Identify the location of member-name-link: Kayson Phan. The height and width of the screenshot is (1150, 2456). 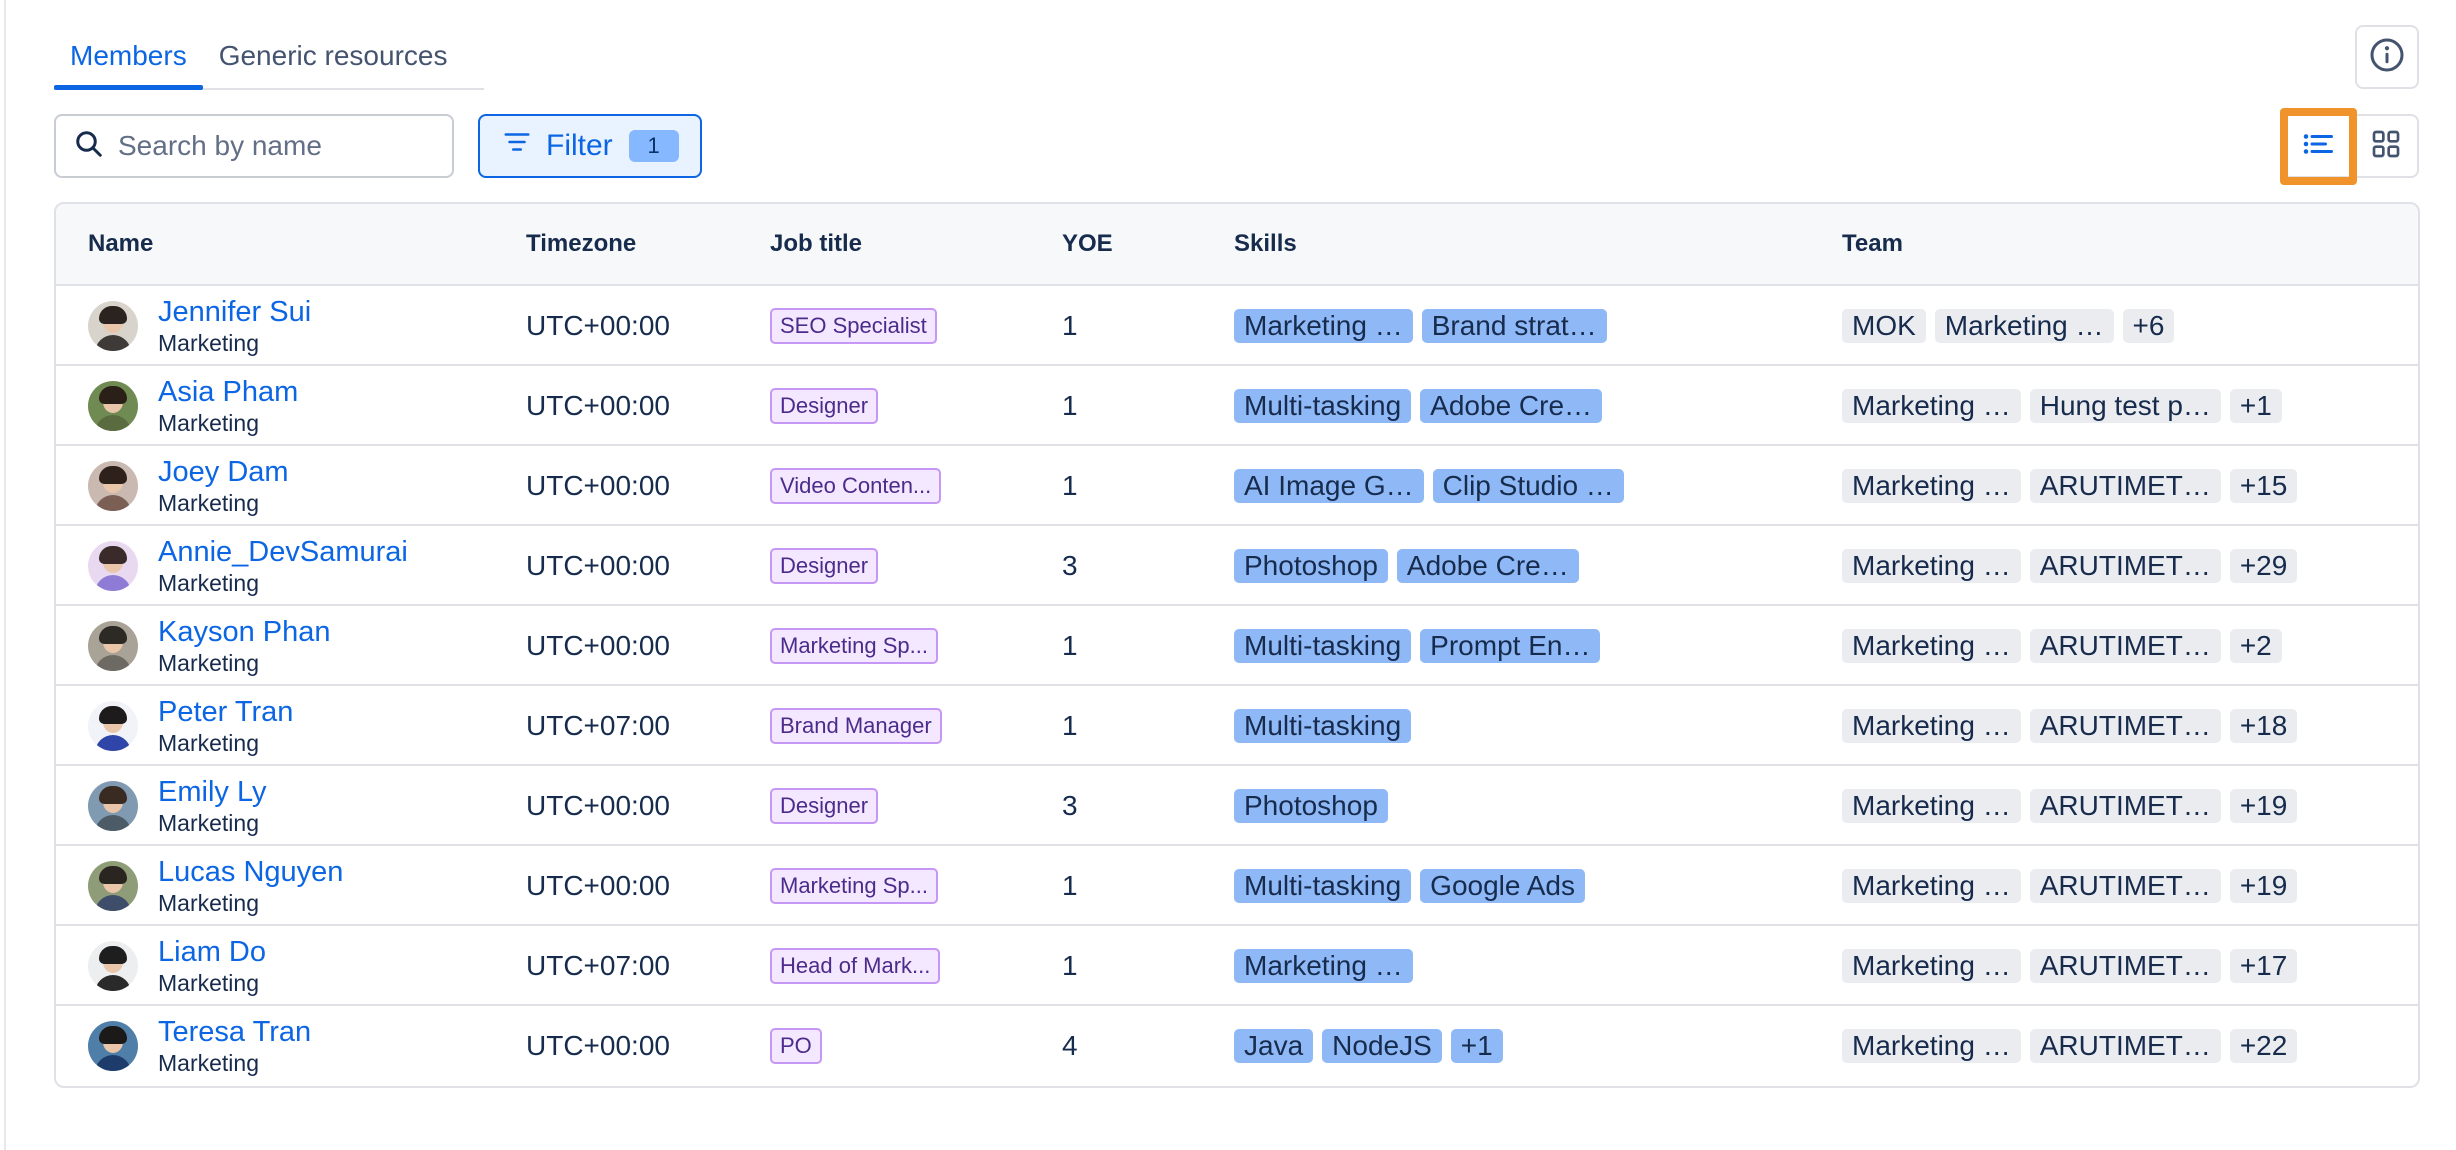
(244, 632).